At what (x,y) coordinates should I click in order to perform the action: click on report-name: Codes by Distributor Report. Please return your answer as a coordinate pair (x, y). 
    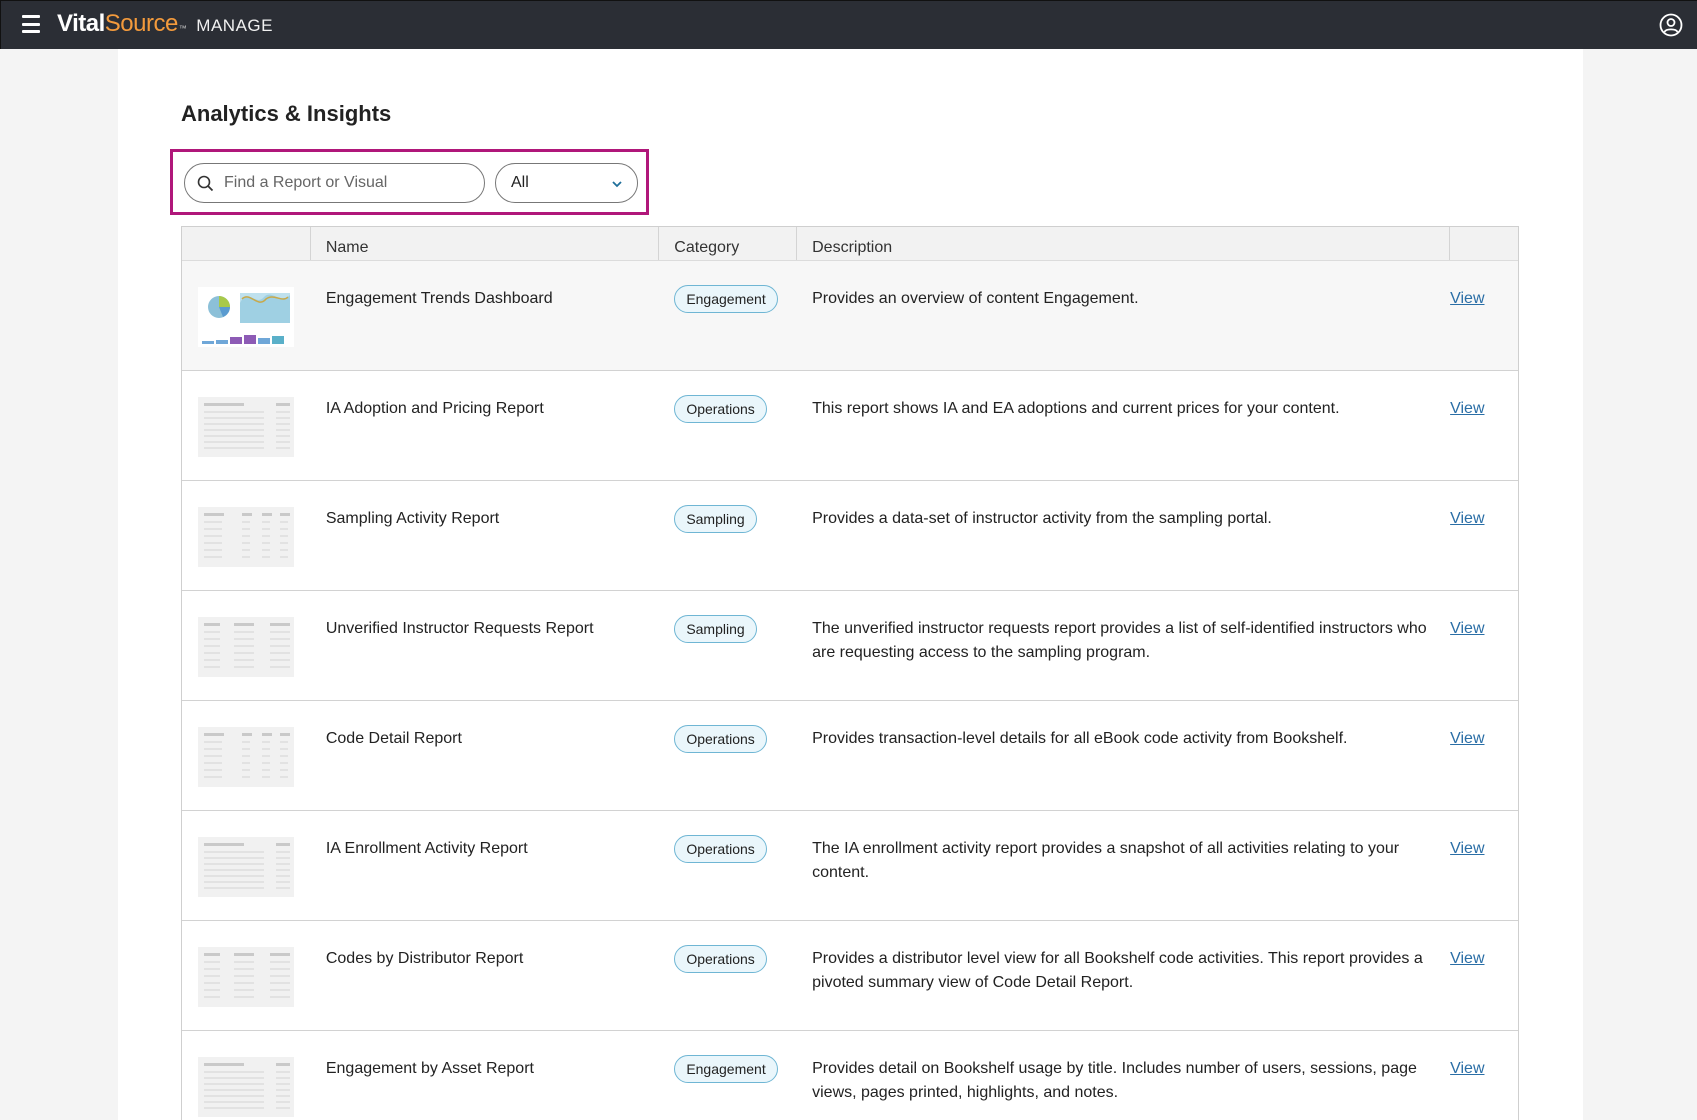
    Looking at the image, I should click on (424, 958).